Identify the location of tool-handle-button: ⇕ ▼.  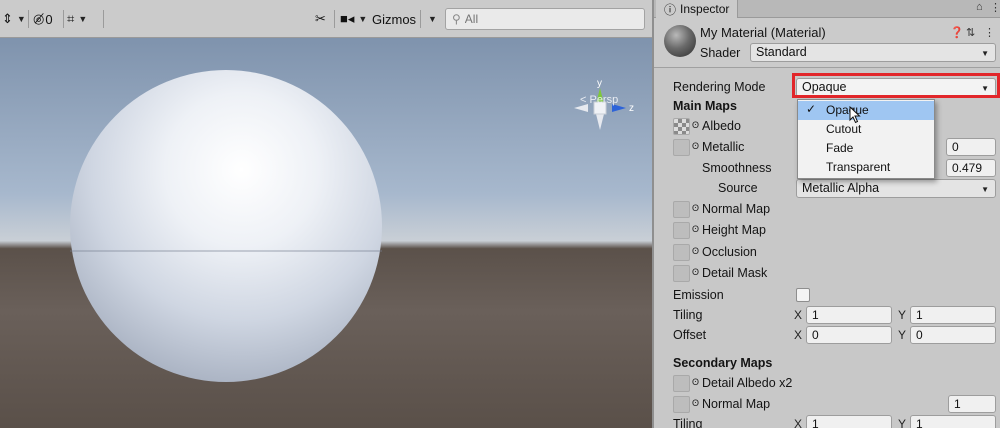
(14, 19).